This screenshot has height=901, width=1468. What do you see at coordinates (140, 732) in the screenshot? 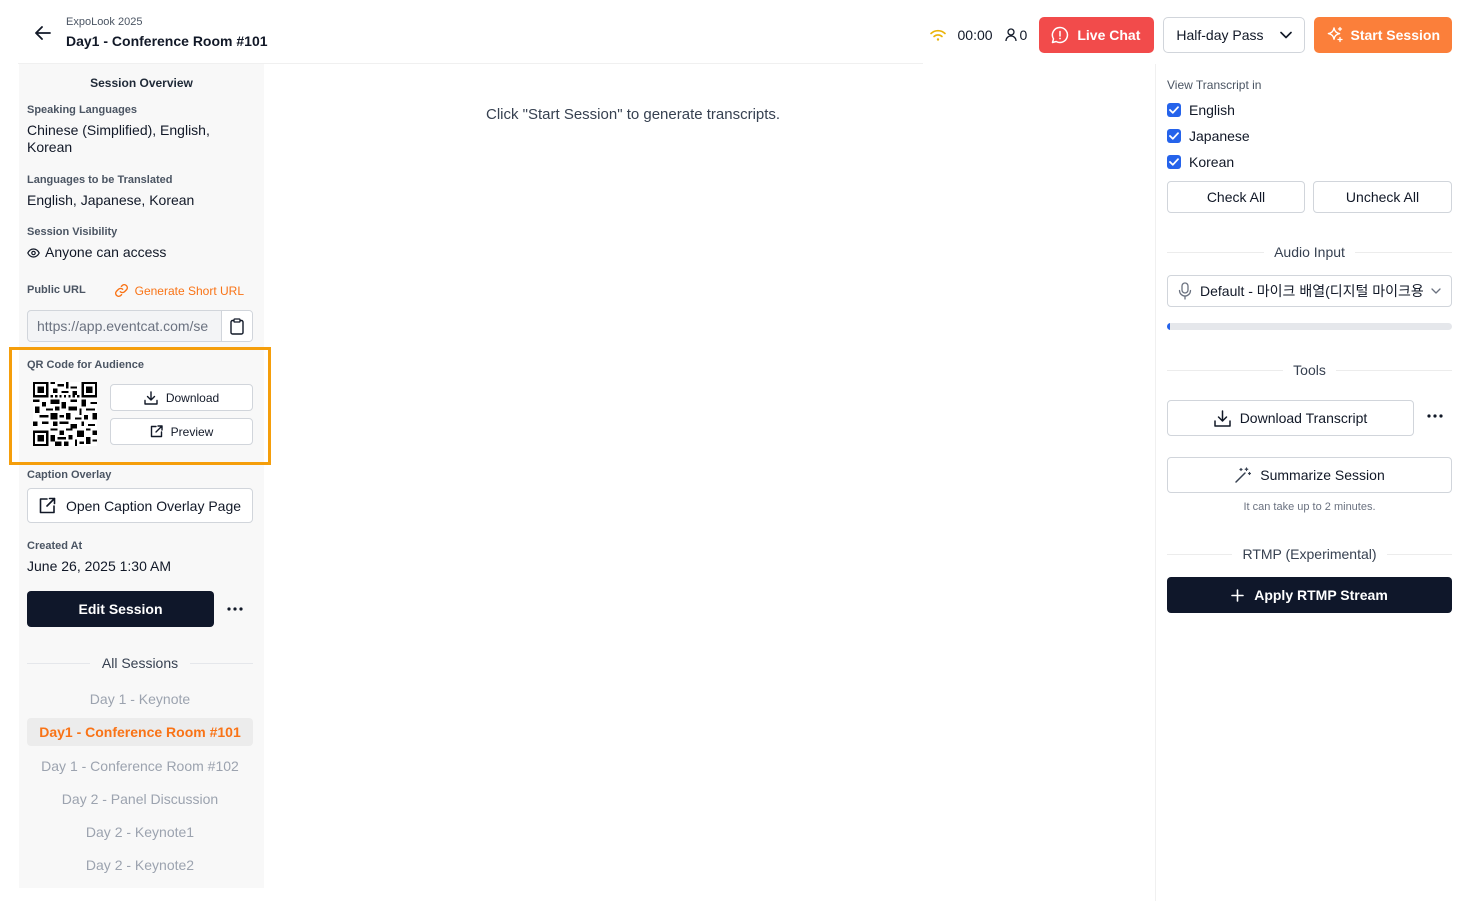
I see `session-list-item-active: Day1 - Conference Room #101` at bounding box center [140, 732].